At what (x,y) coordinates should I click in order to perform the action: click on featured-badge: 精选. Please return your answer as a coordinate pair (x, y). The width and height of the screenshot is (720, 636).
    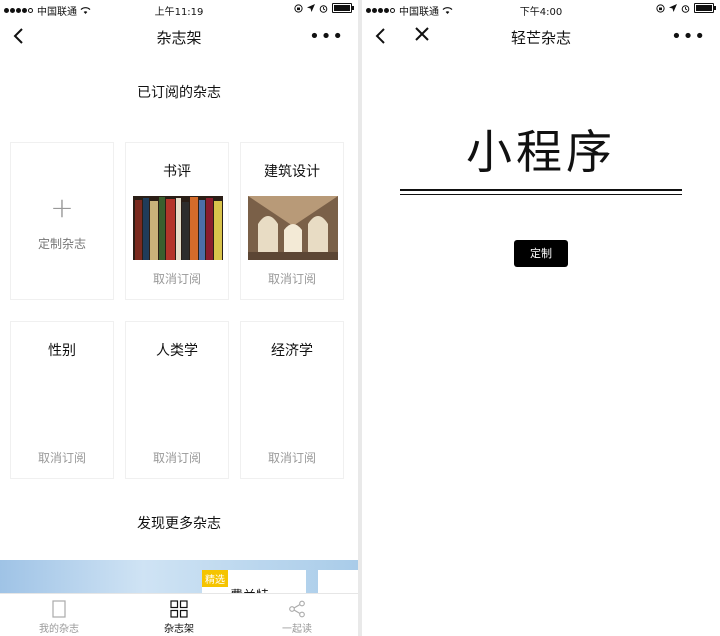
    Looking at the image, I should click on (215, 578).